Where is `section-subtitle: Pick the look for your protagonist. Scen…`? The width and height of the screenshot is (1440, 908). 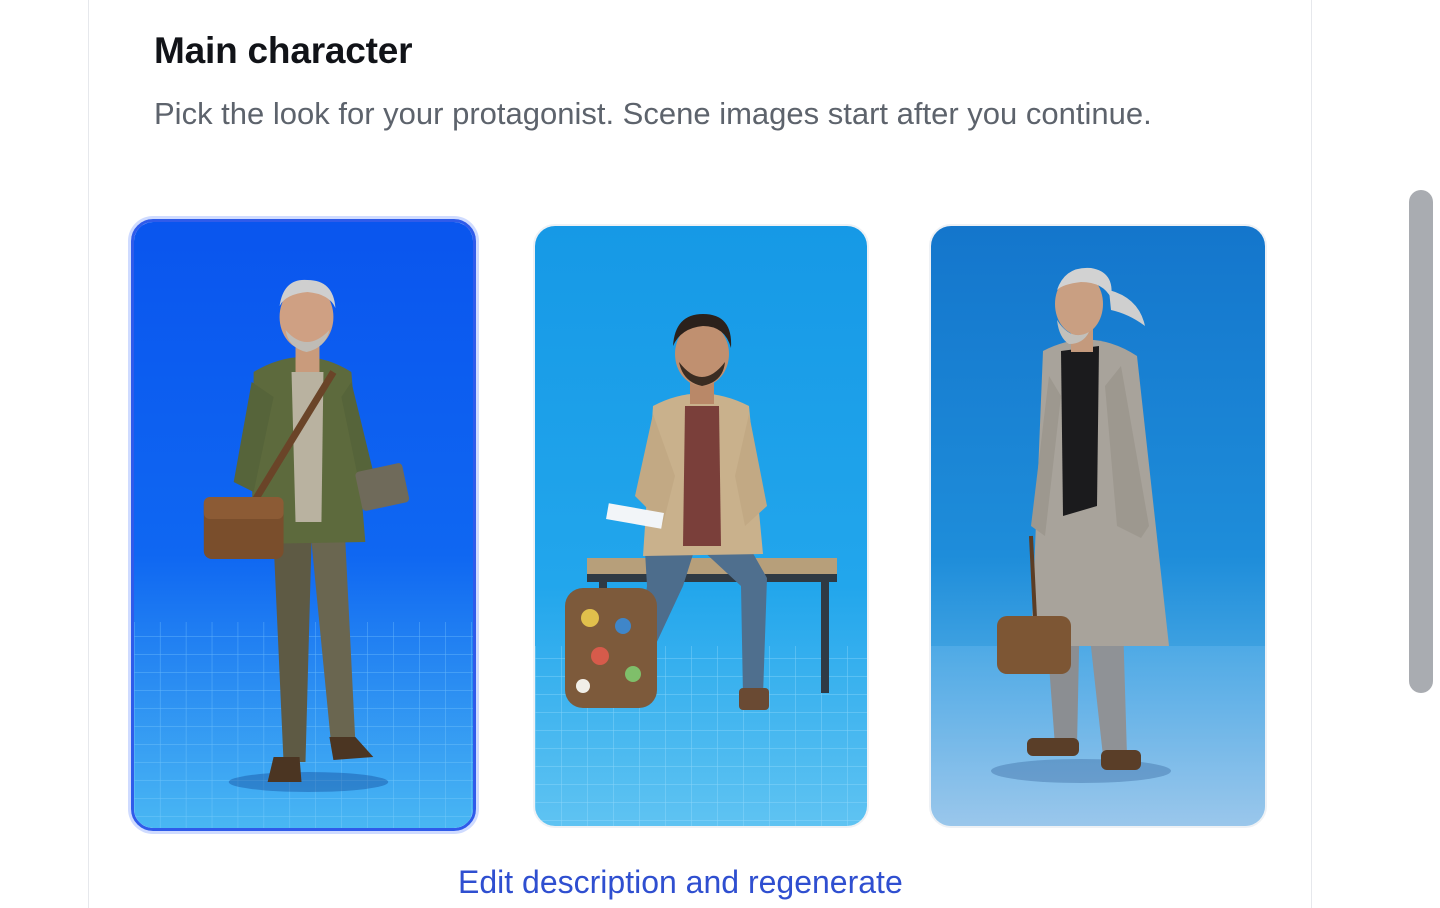 section-subtitle: Pick the look for your protagonist. Scen… is located at coordinates (653, 113).